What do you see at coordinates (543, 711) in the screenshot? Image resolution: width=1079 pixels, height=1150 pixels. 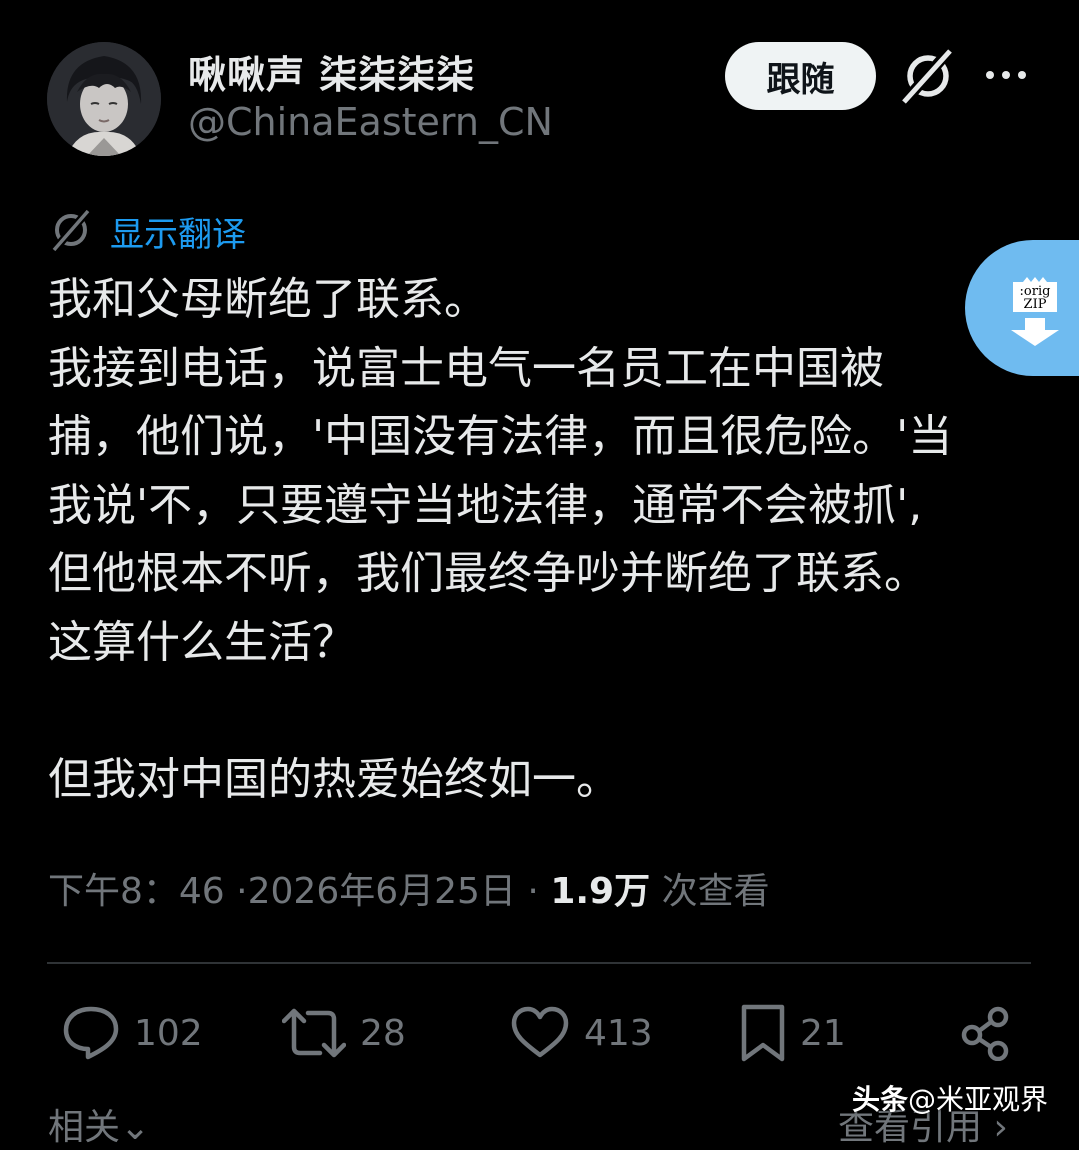 I see `tweet-line` at bounding box center [543, 711].